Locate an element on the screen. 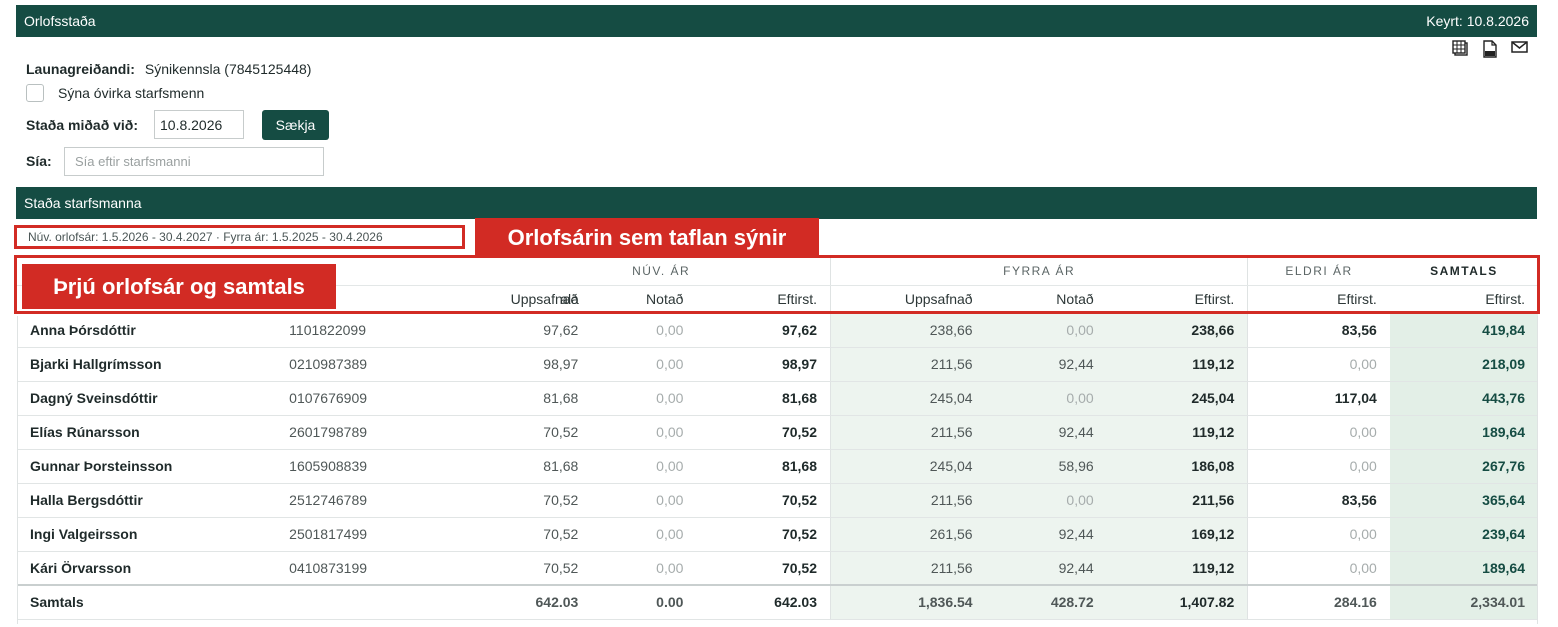 The width and height of the screenshot is (1558, 627). group-header-current-year: NÚV. ÁR is located at coordinates (661, 272).